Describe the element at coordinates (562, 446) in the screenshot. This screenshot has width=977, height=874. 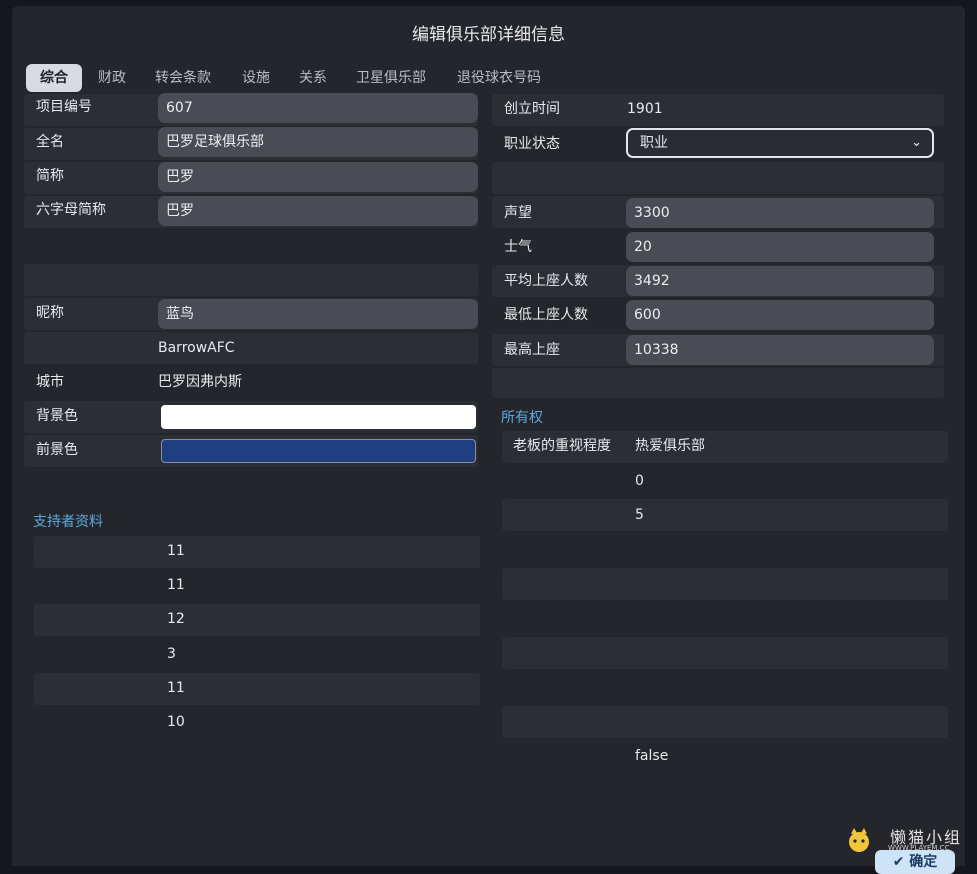
I see `boss-focus-label: 老板的重视程度` at that location.